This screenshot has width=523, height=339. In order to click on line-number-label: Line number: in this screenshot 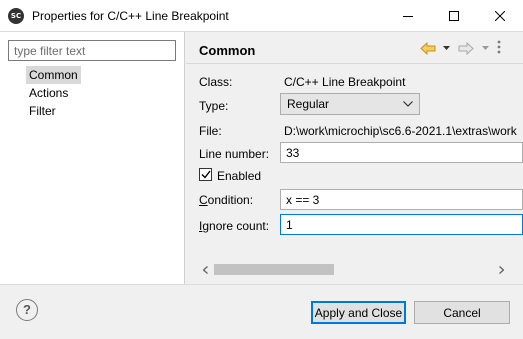, I will do `click(234, 154)`.